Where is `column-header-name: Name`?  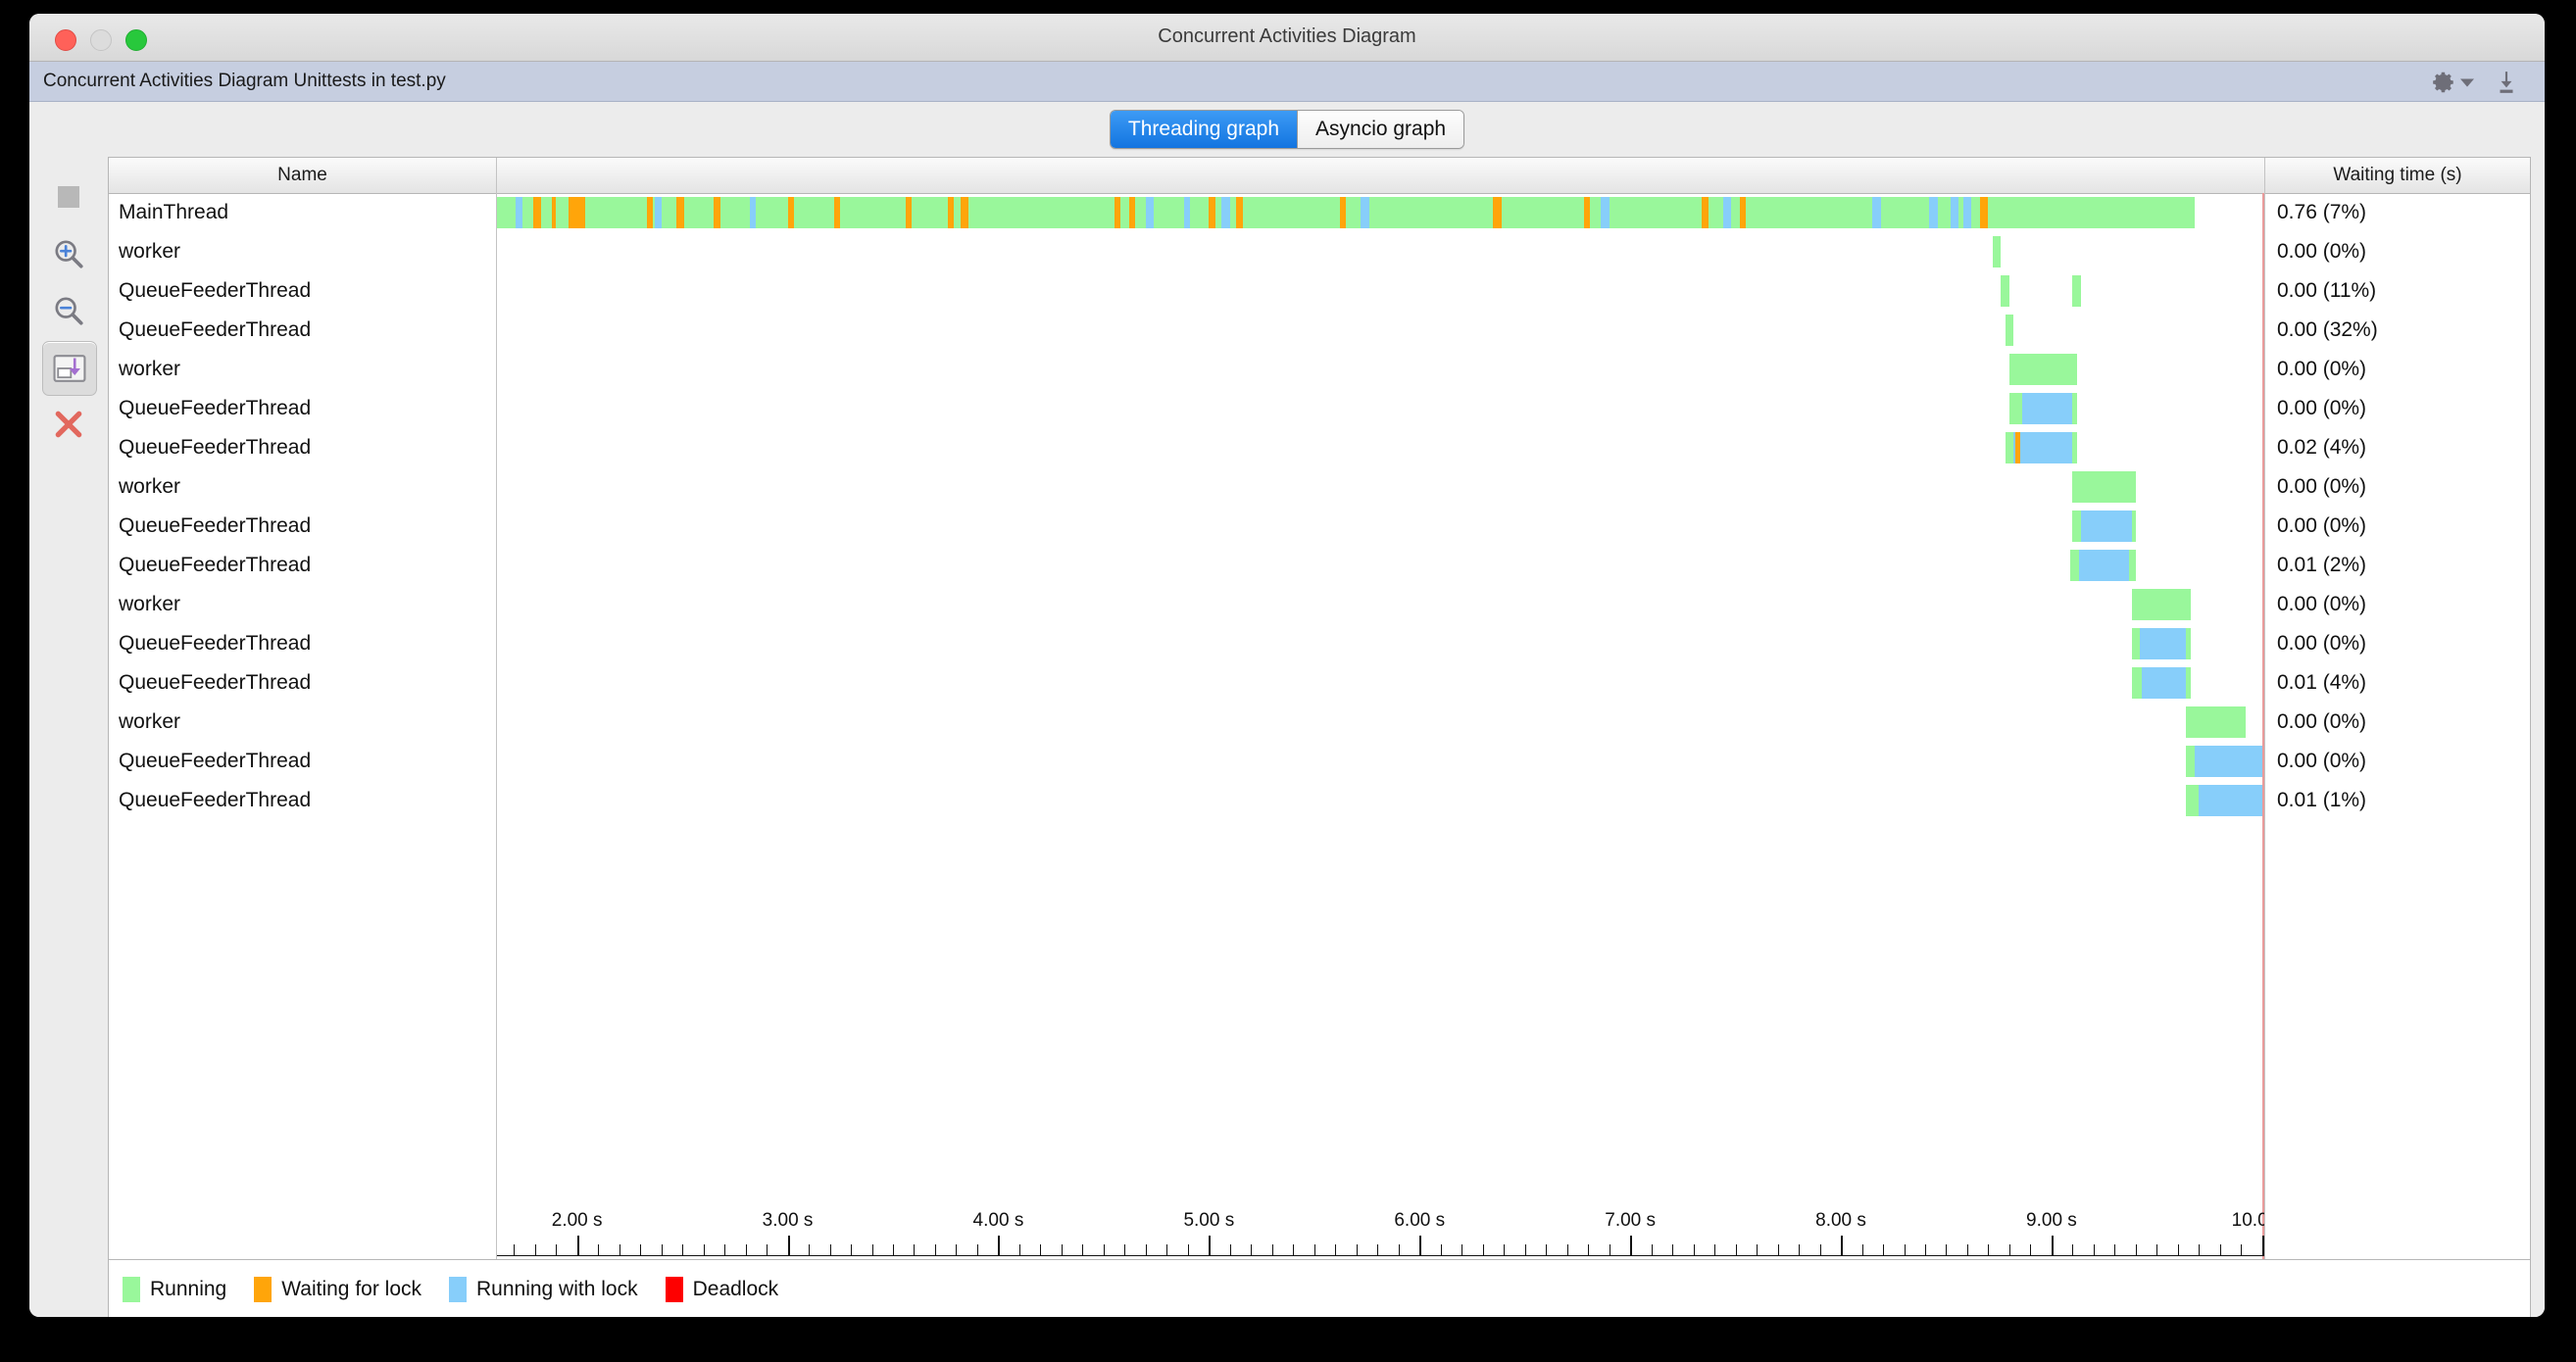 column-header-name: Name is located at coordinates (303, 175).